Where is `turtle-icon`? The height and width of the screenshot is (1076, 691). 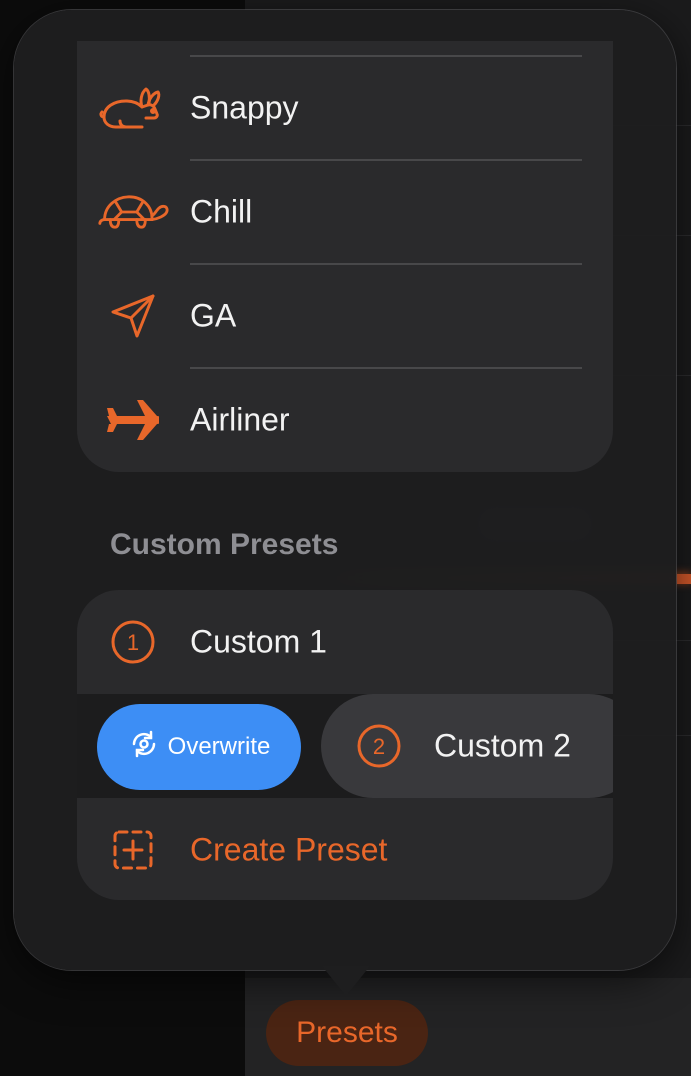
turtle-icon is located at coordinates (133, 212).